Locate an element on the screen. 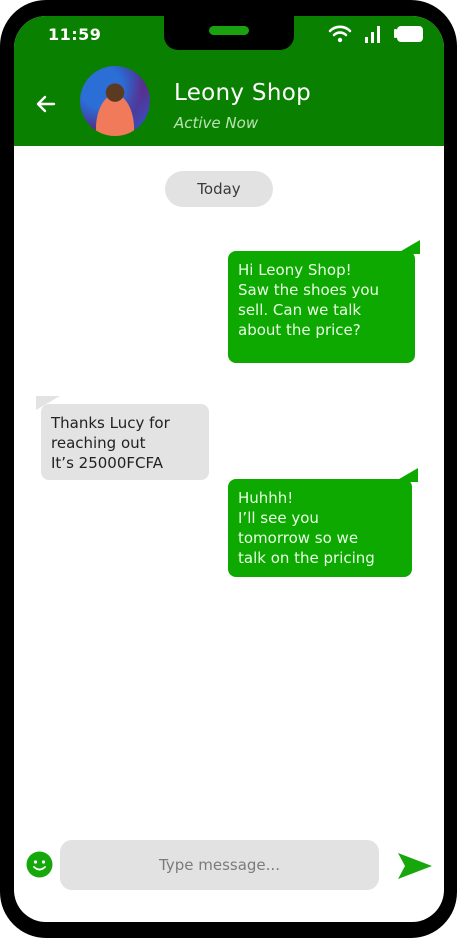 The height and width of the screenshot is (938, 457). back-button is located at coordinates (46, 104).